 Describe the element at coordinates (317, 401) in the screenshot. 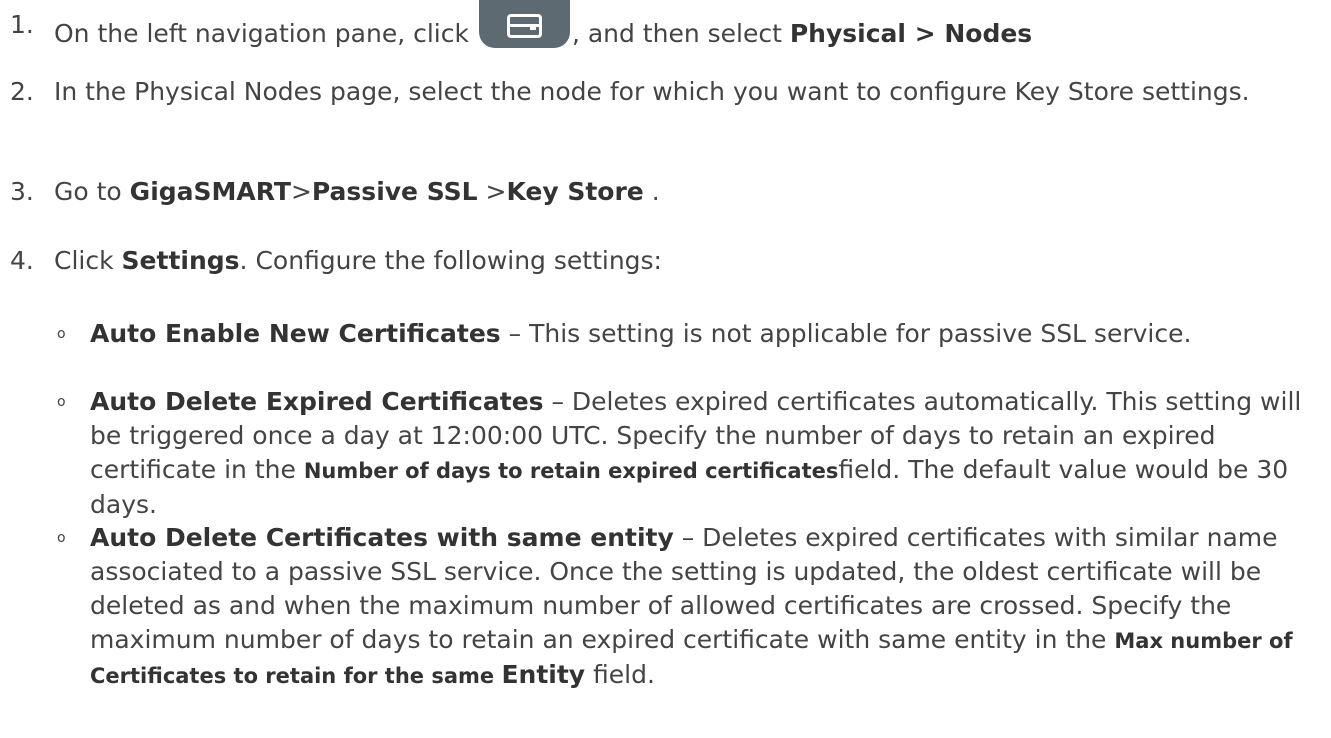

I see `setting-name: Auto Delete Expired Certificates` at that location.